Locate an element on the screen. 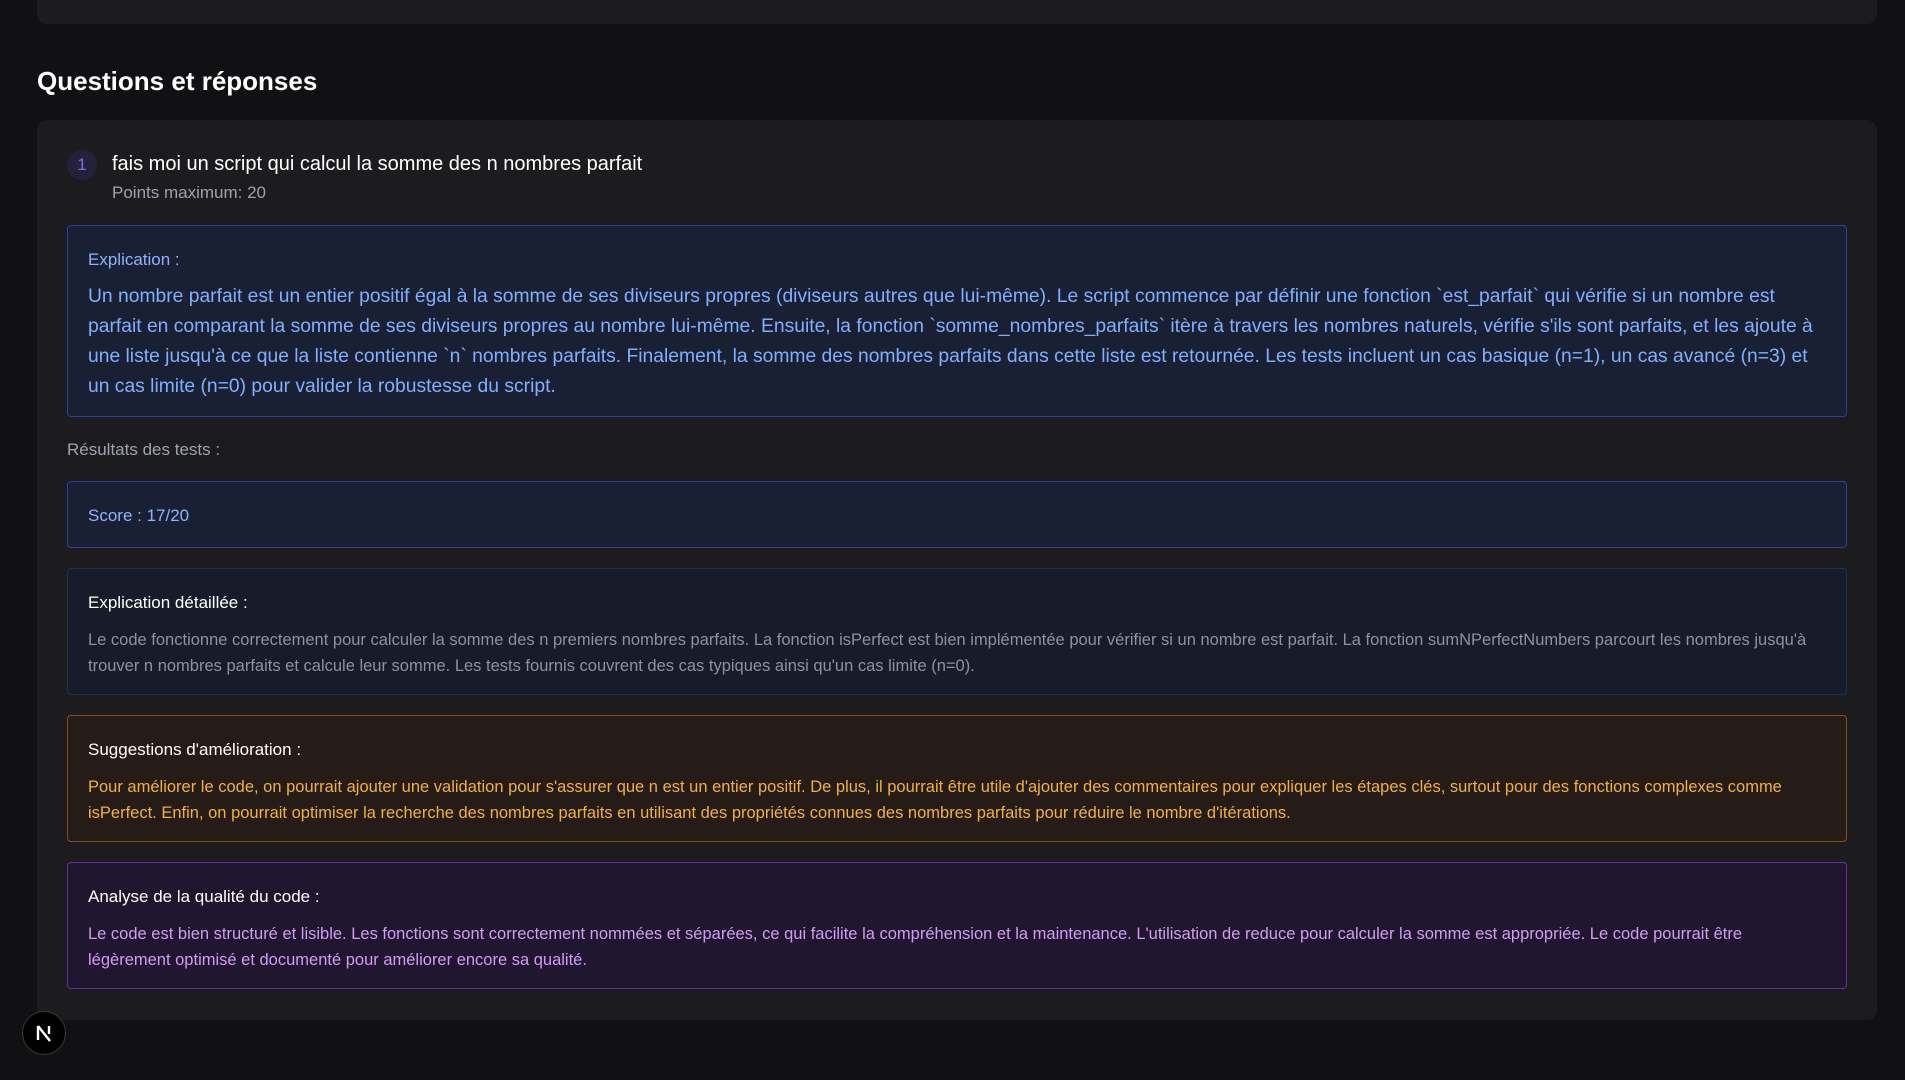 This screenshot has width=1905, height=1080. previous-card is located at coordinates (957, 12).